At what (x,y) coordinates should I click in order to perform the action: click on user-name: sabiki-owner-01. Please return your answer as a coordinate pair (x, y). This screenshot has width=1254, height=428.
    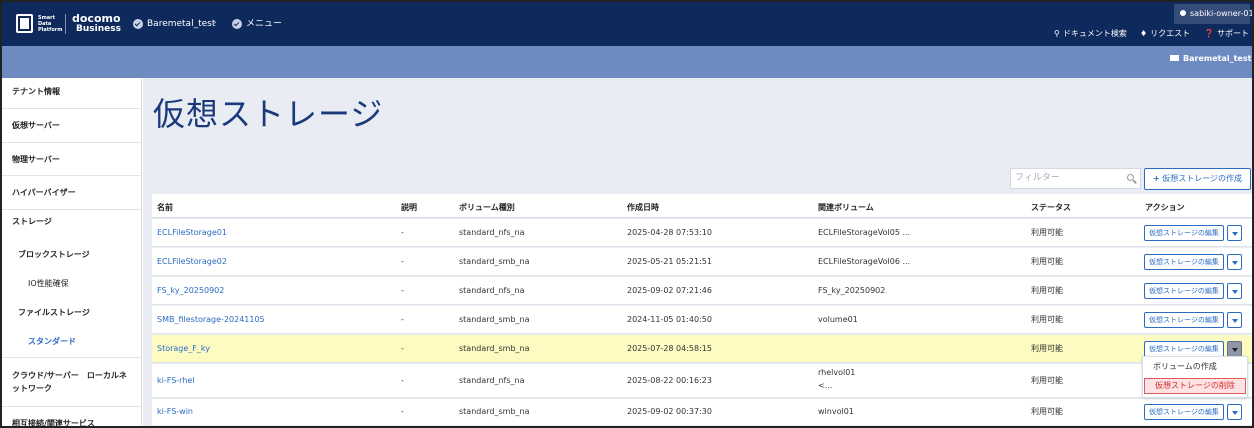
    Looking at the image, I should click on (1222, 13).